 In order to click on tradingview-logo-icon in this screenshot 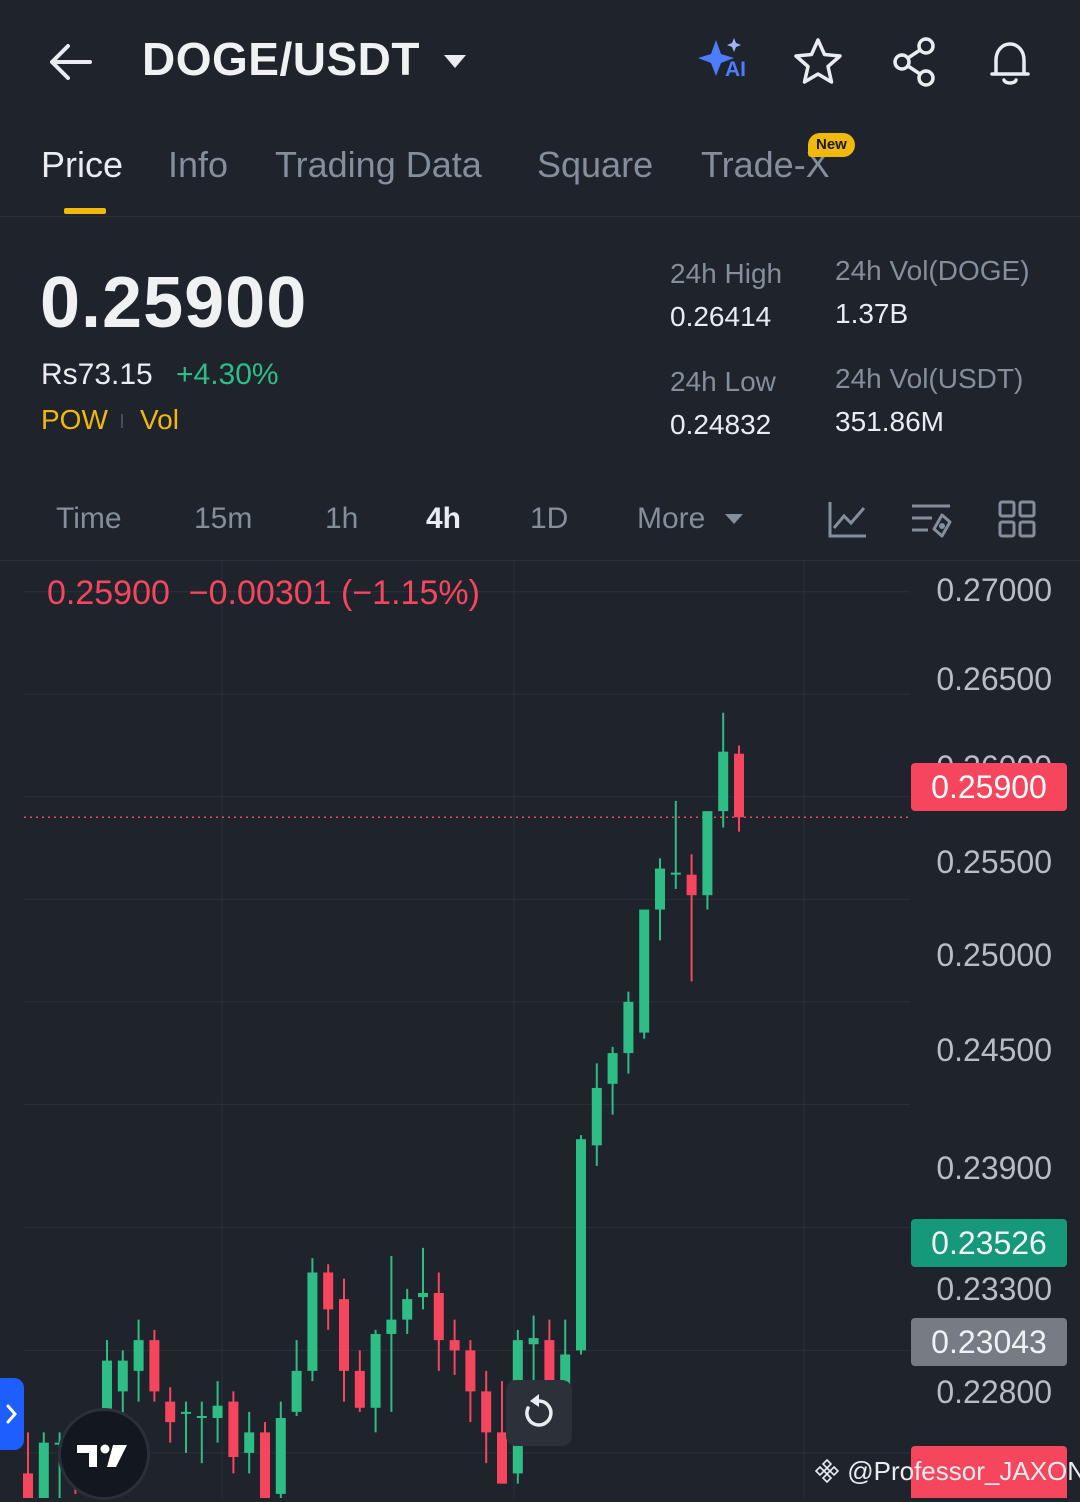, I will do `click(102, 1455)`.